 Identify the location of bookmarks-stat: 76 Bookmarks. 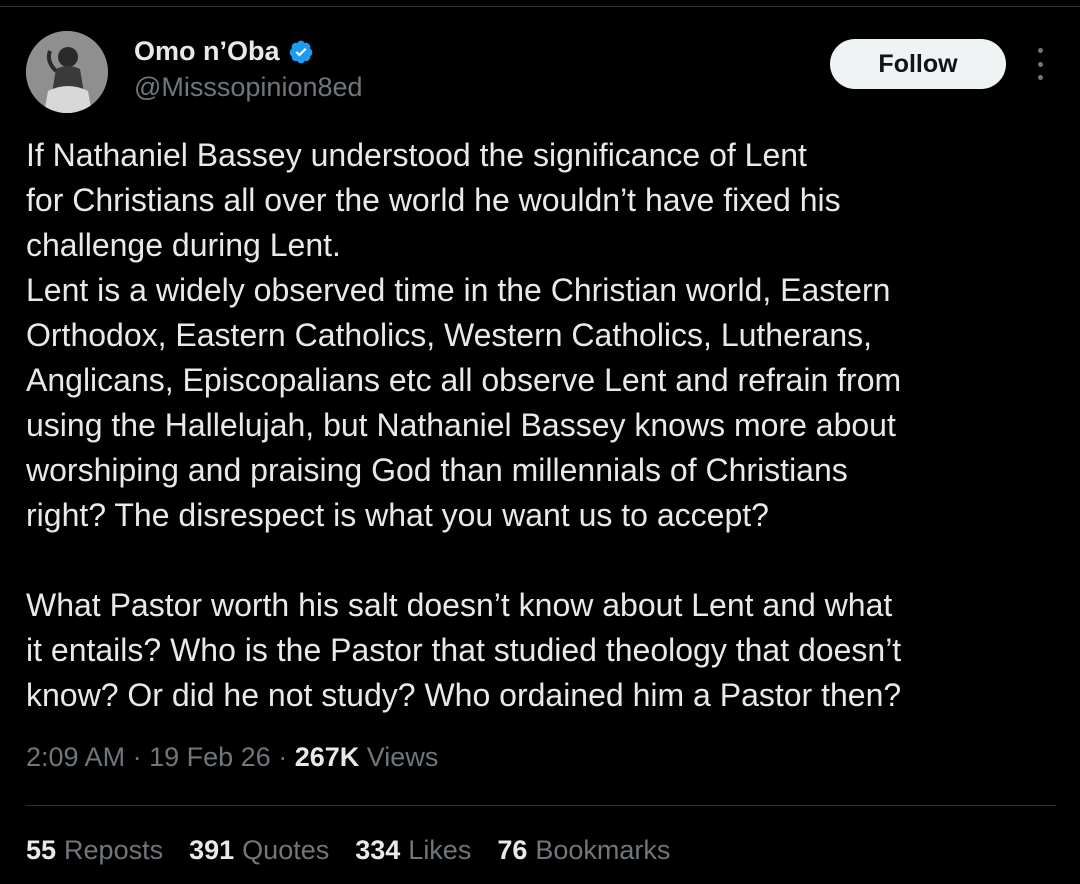
(583, 850).